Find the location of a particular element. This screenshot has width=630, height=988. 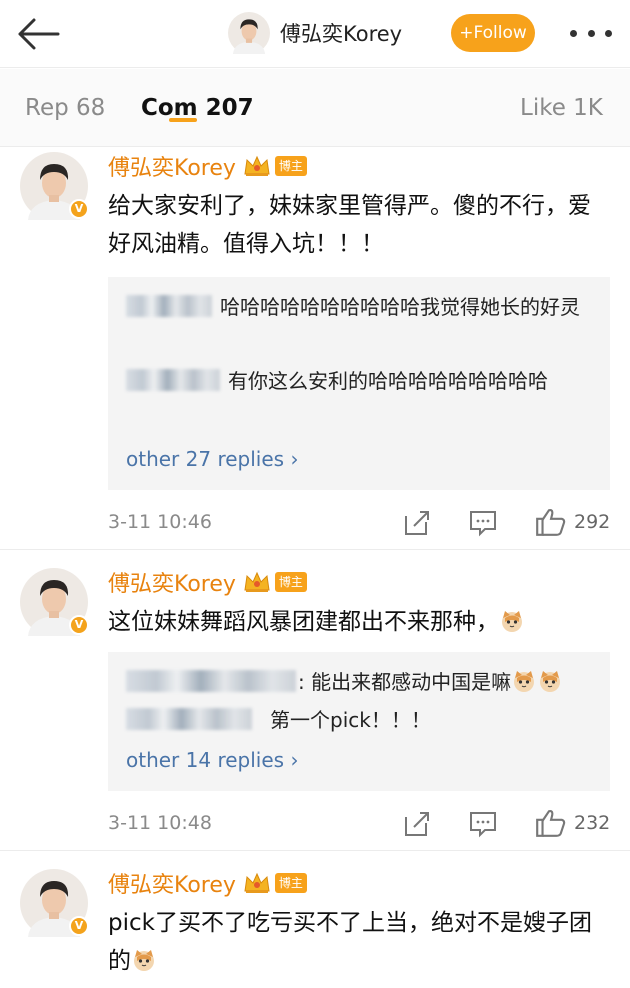

avatar is located at coordinates (249, 33).